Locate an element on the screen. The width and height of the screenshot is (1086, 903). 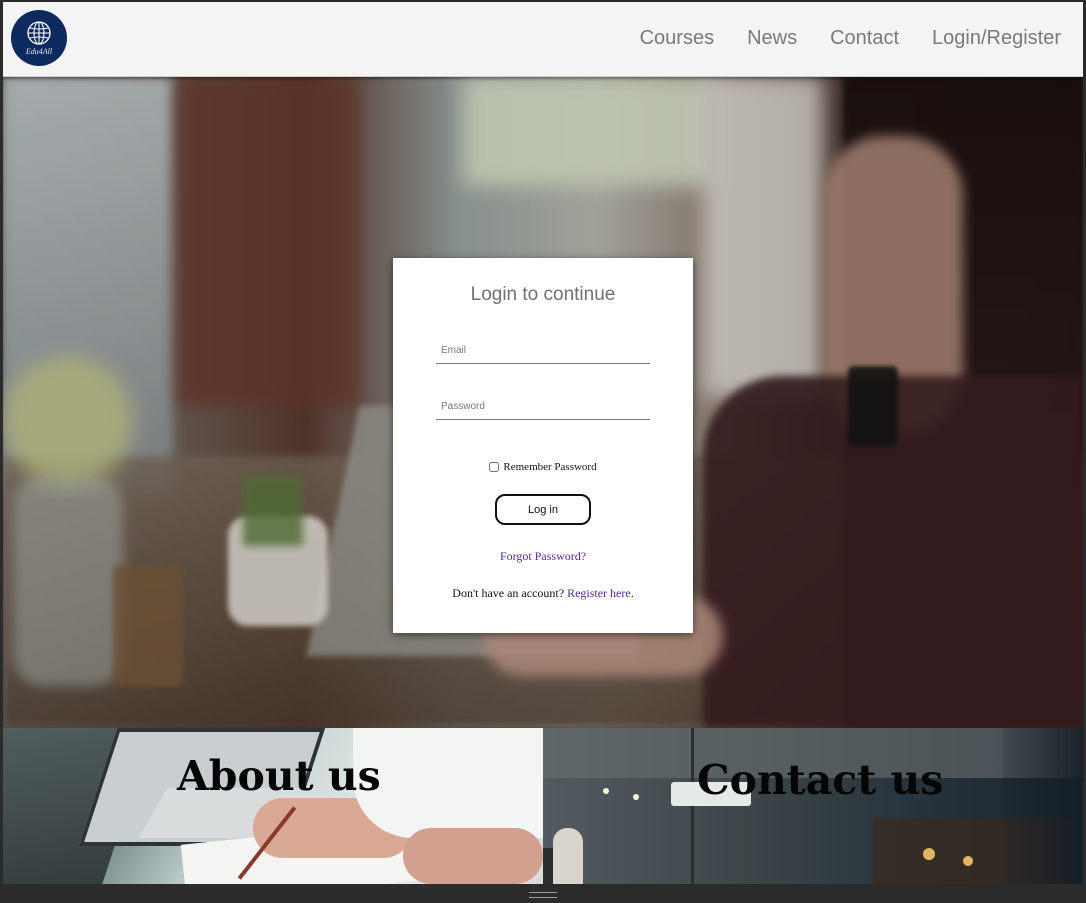
forgot-password-link: Forgot Password? is located at coordinates (543, 556).